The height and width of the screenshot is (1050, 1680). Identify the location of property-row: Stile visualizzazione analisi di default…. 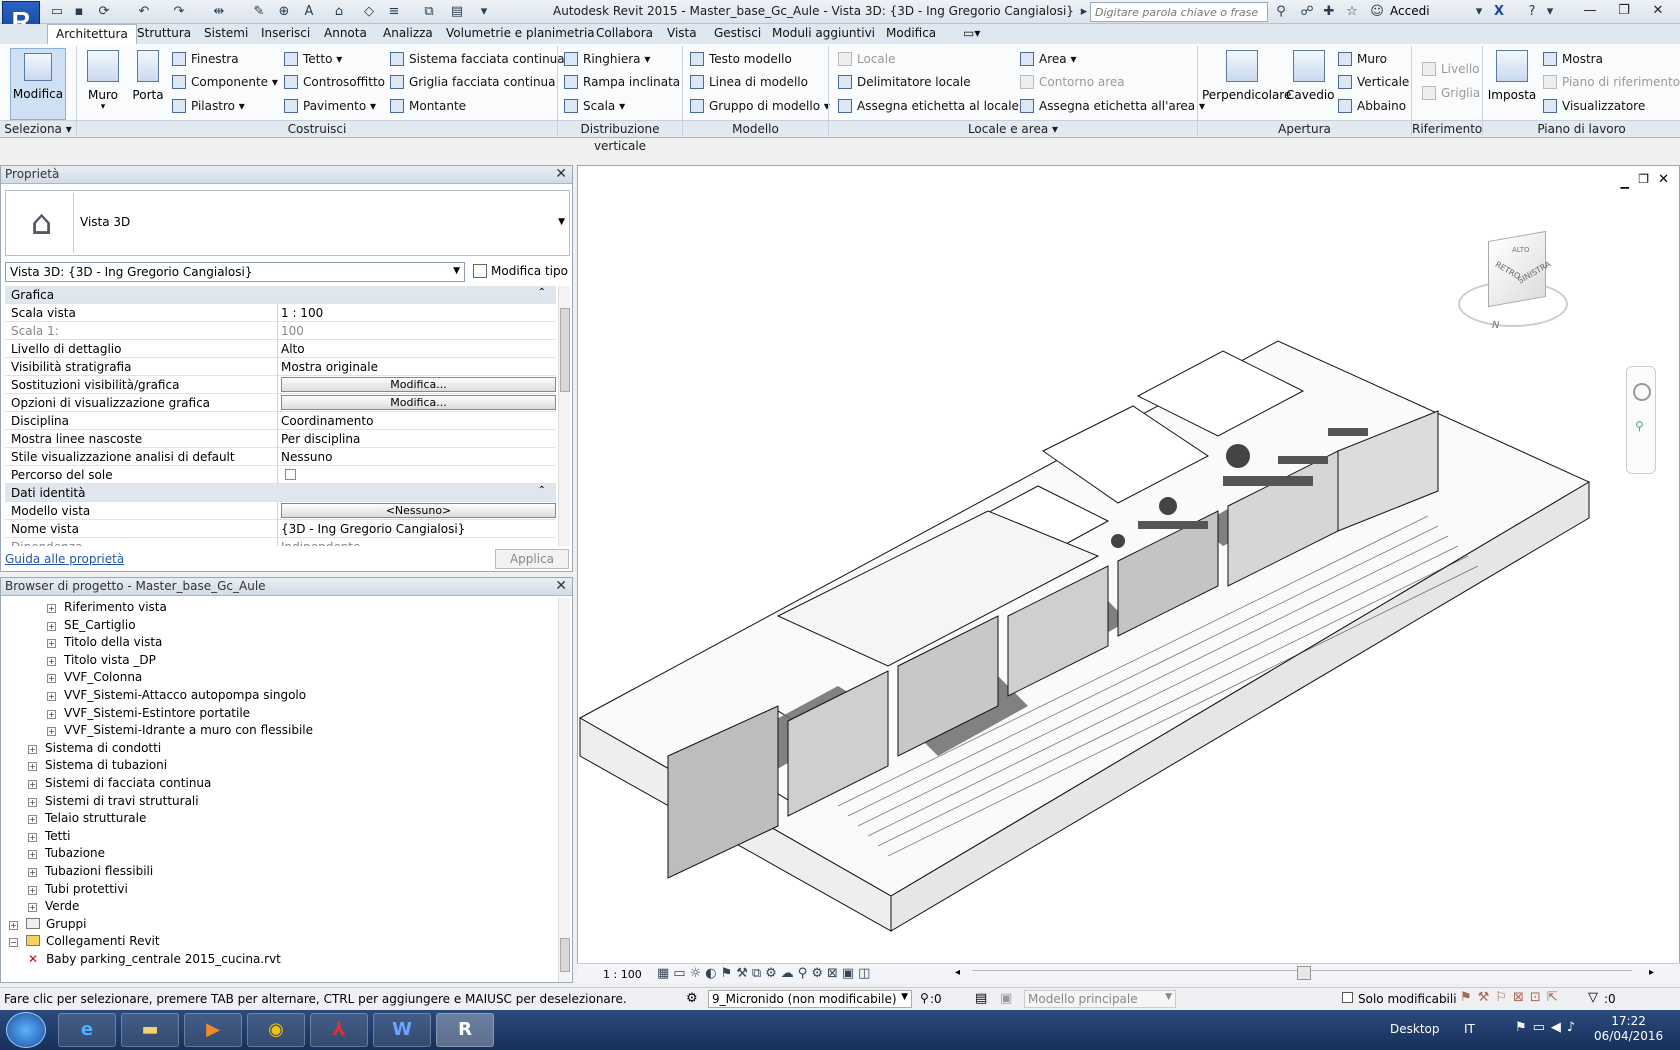
(280, 457).